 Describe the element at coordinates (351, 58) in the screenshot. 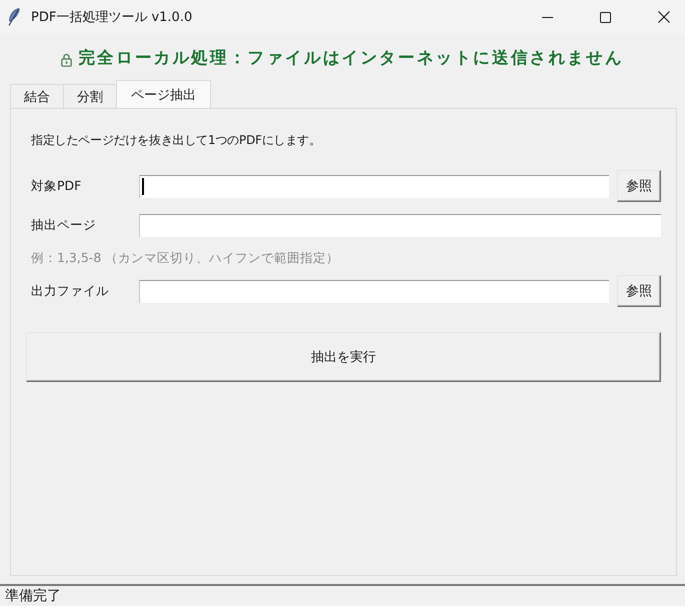

I see `privacy-notice: 完全ローカル処理：ファイルはインターネットに送信されません` at that location.